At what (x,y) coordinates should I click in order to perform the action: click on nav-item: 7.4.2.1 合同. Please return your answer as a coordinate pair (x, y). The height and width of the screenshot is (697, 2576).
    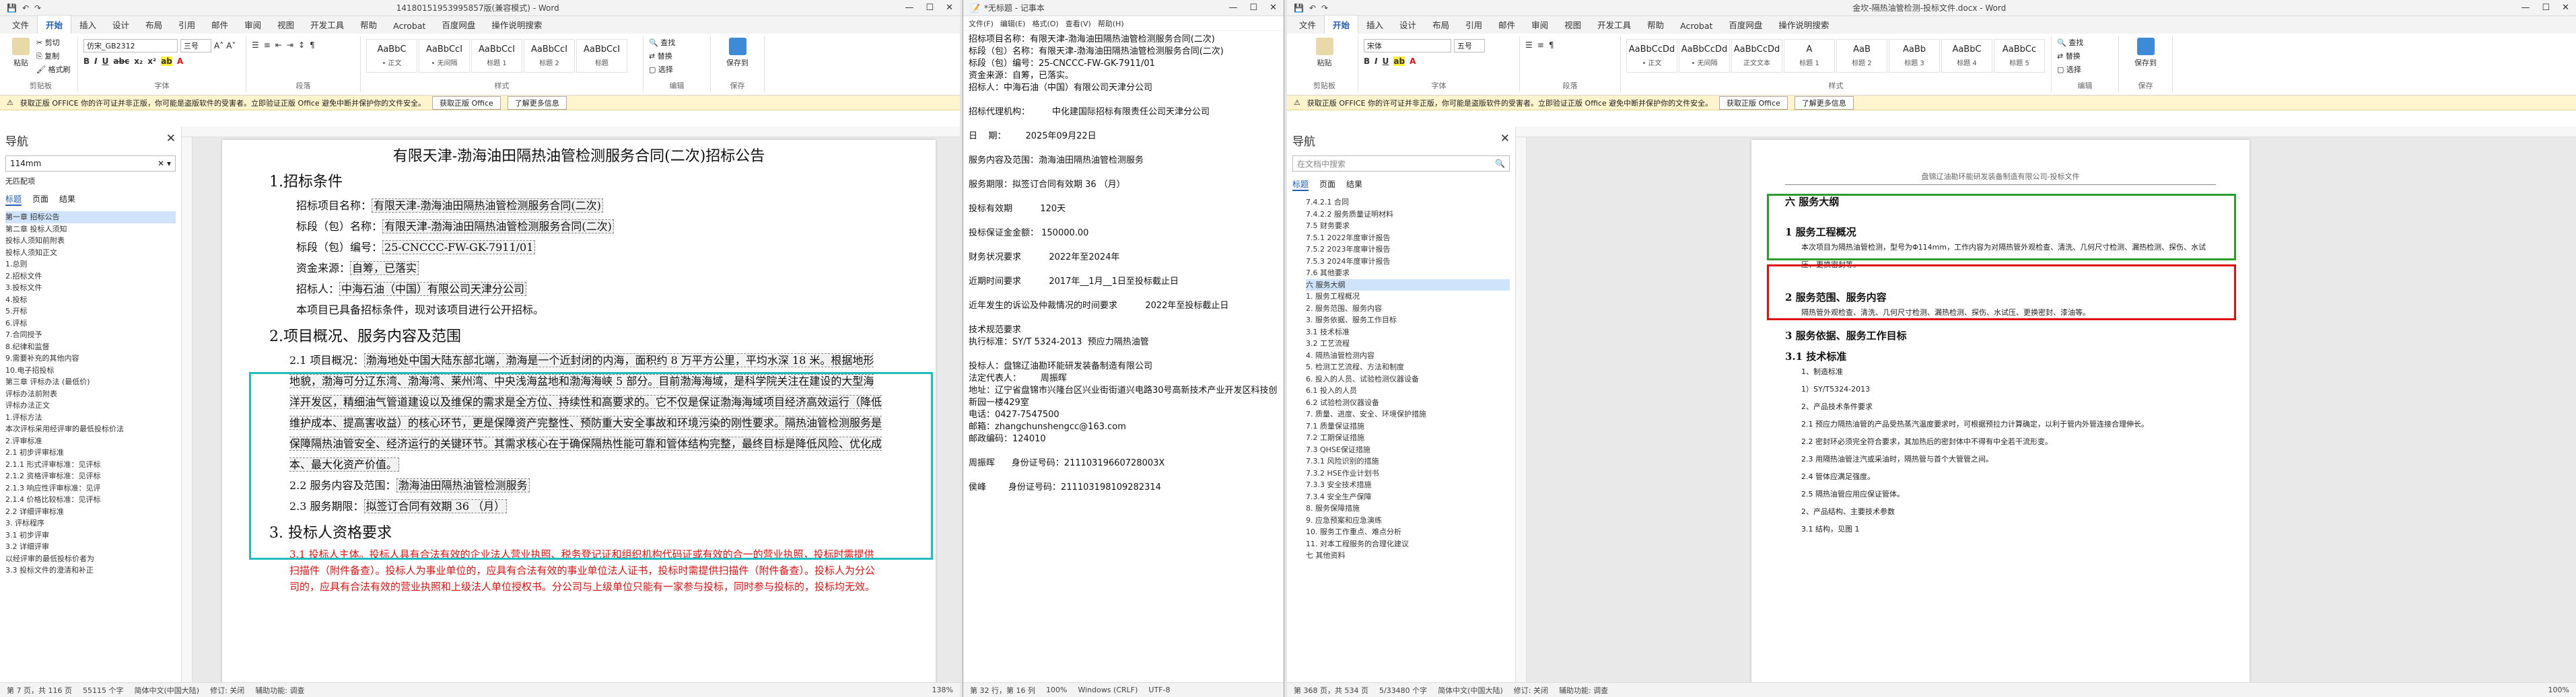
    Looking at the image, I should click on (1408, 203).